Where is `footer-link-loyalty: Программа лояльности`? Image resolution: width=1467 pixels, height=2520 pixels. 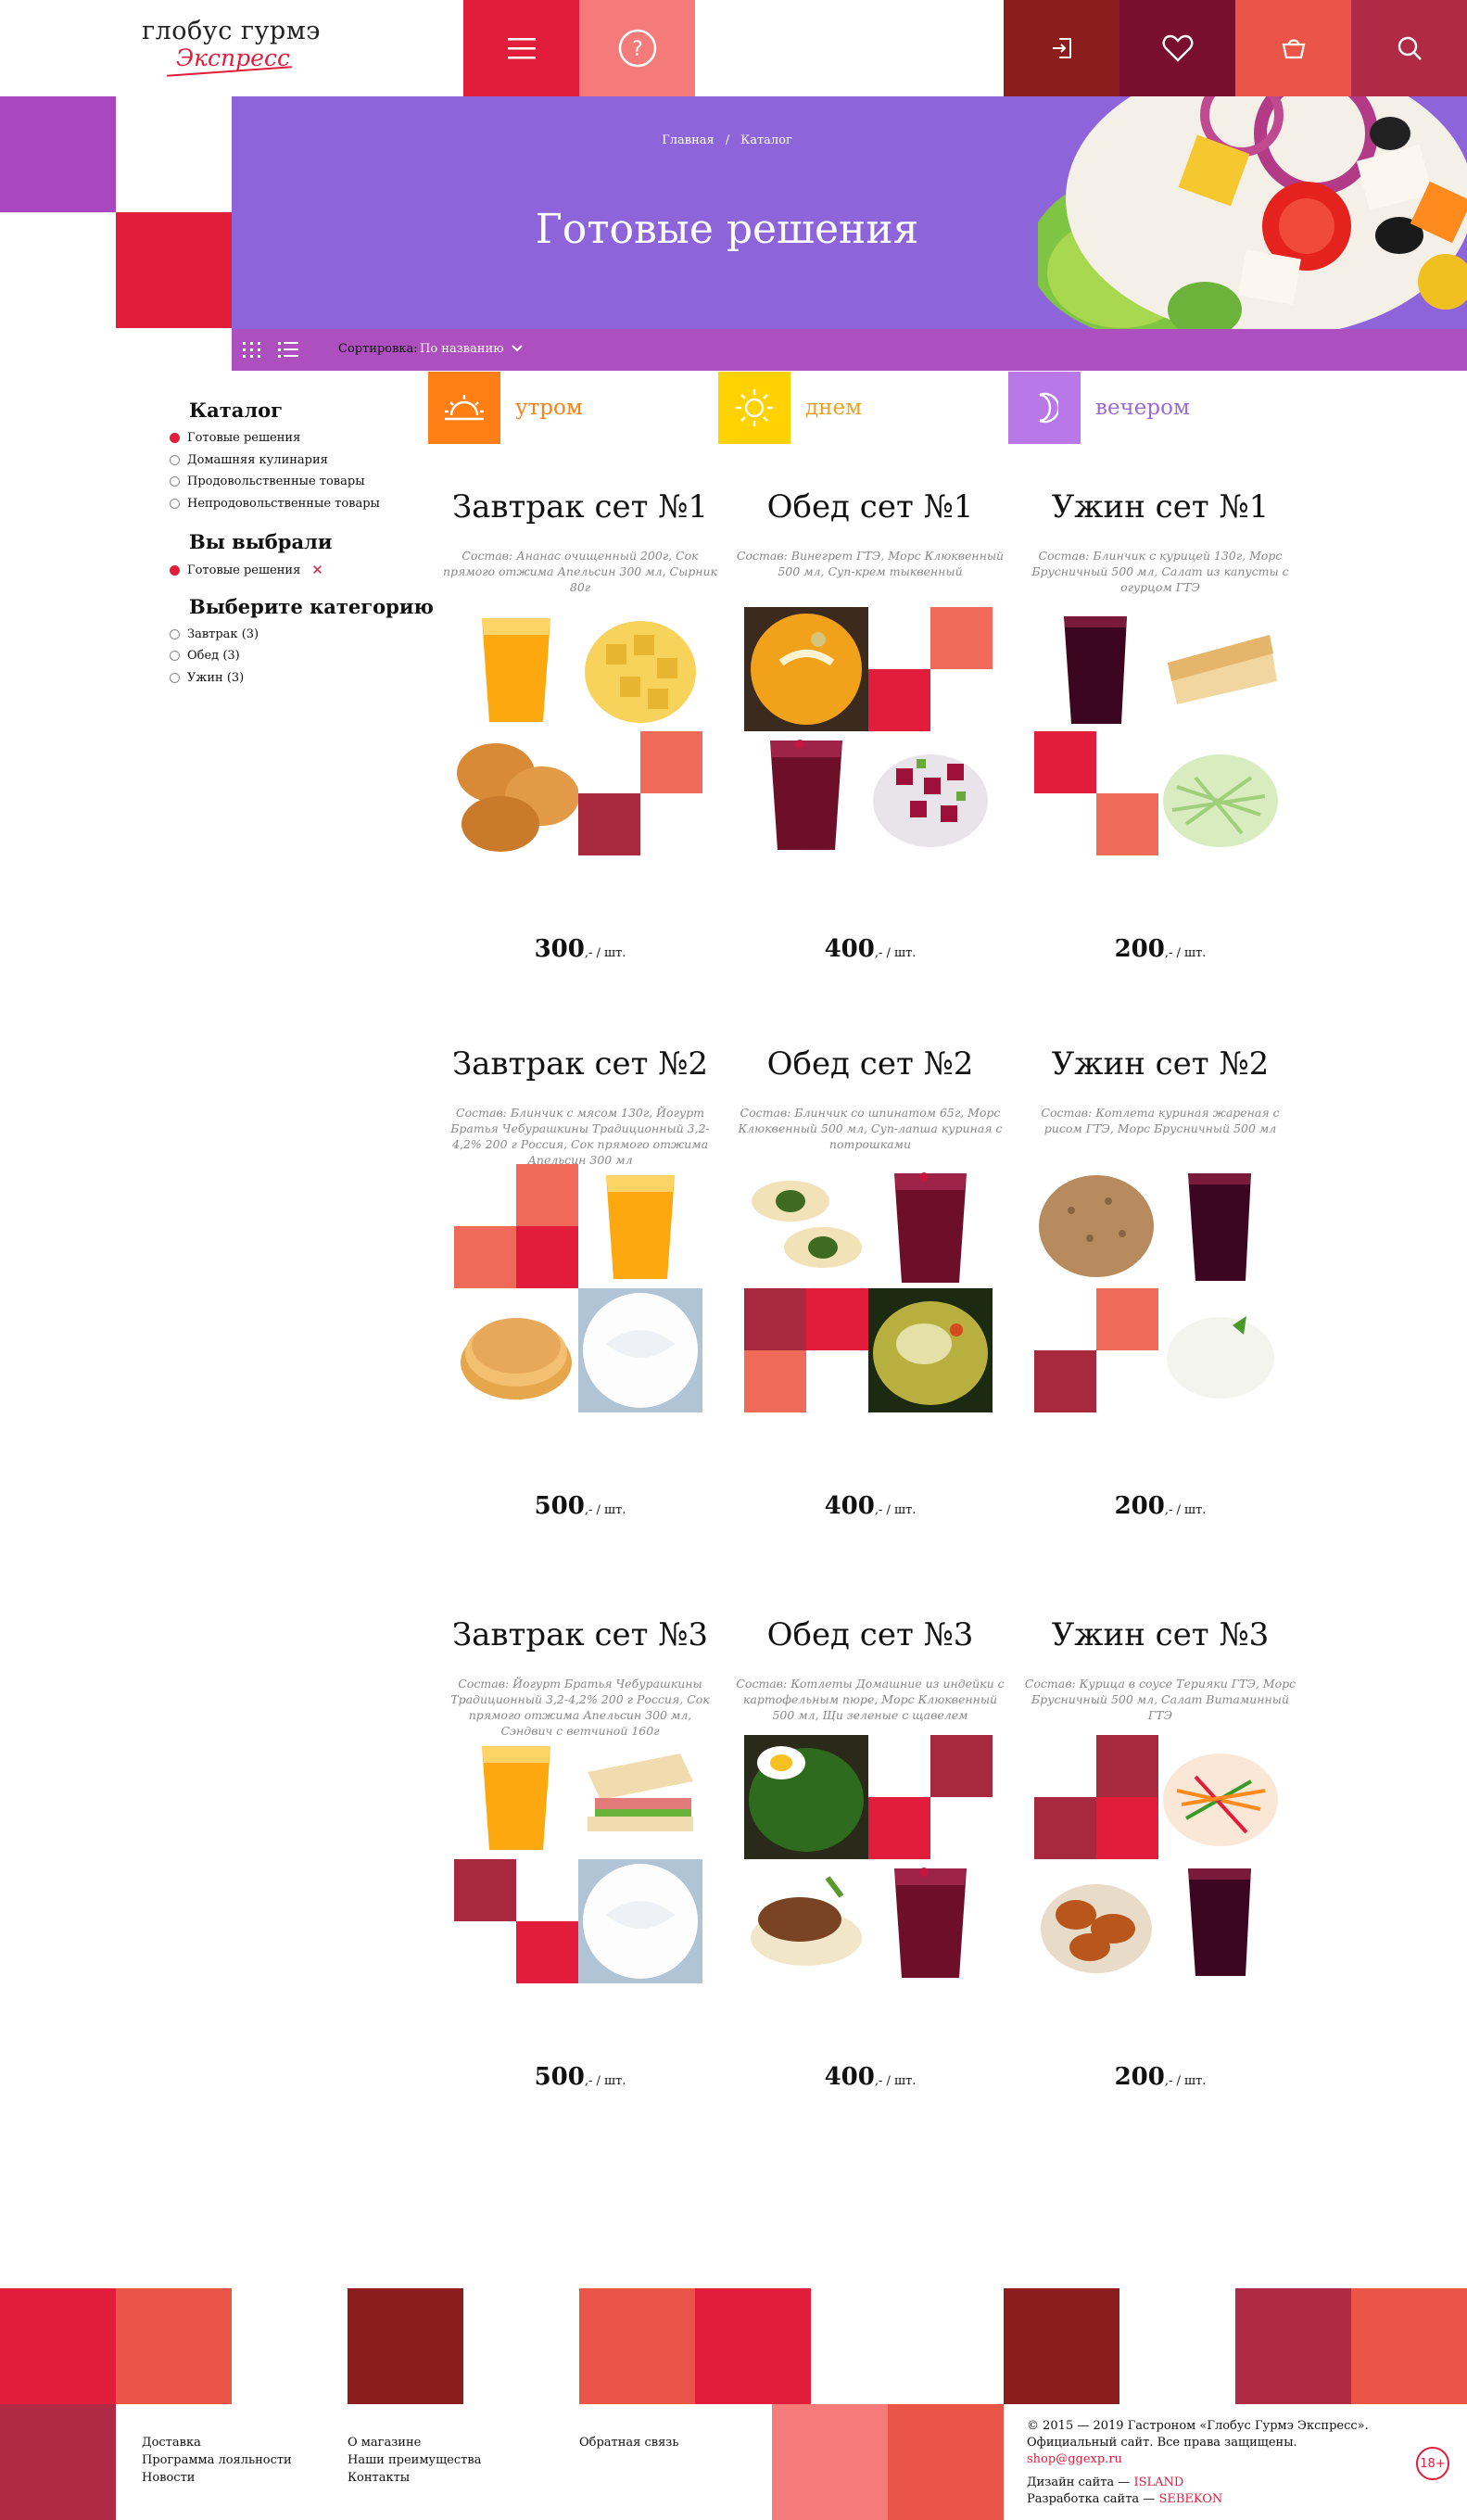 footer-link-loyalty: Программа лояльности is located at coordinates (217, 2460).